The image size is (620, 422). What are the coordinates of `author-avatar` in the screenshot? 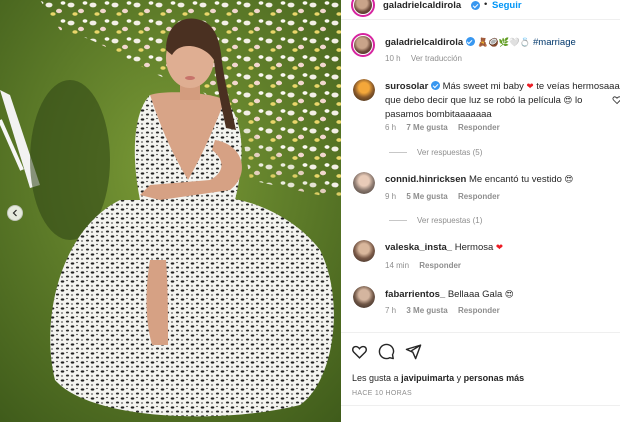 It's located at (363, 8).